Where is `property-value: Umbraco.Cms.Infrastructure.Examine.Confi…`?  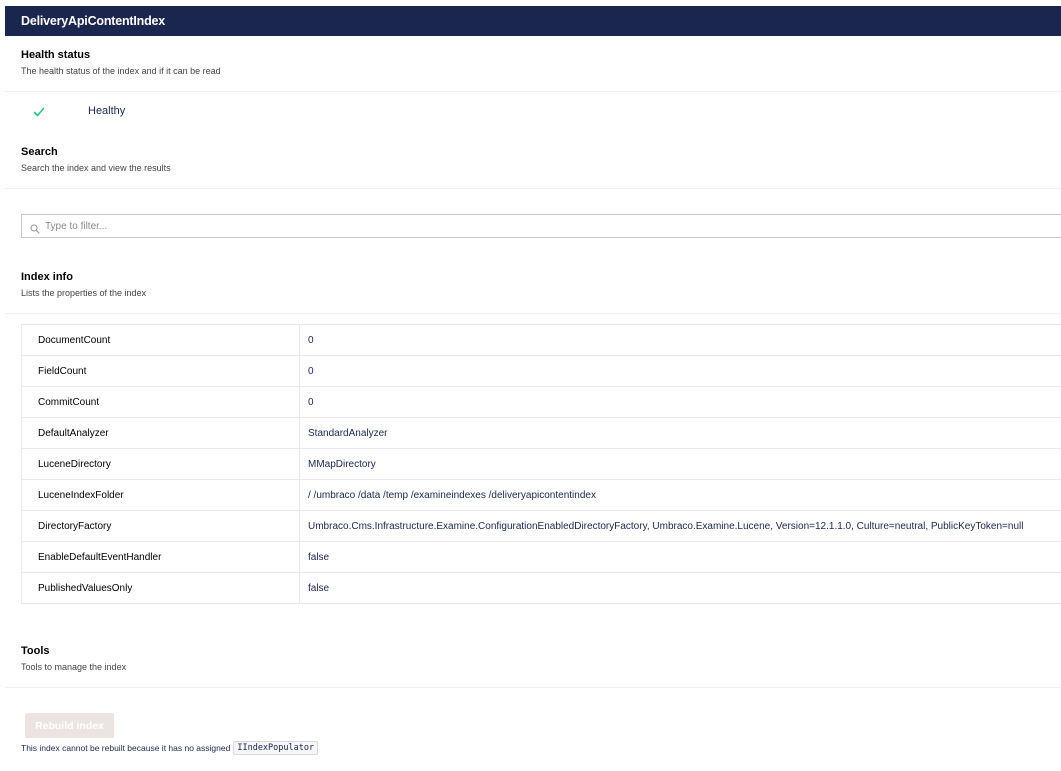
property-value: Umbraco.Cms.Infrastructure.Examine.Confi… is located at coordinates (680, 526).